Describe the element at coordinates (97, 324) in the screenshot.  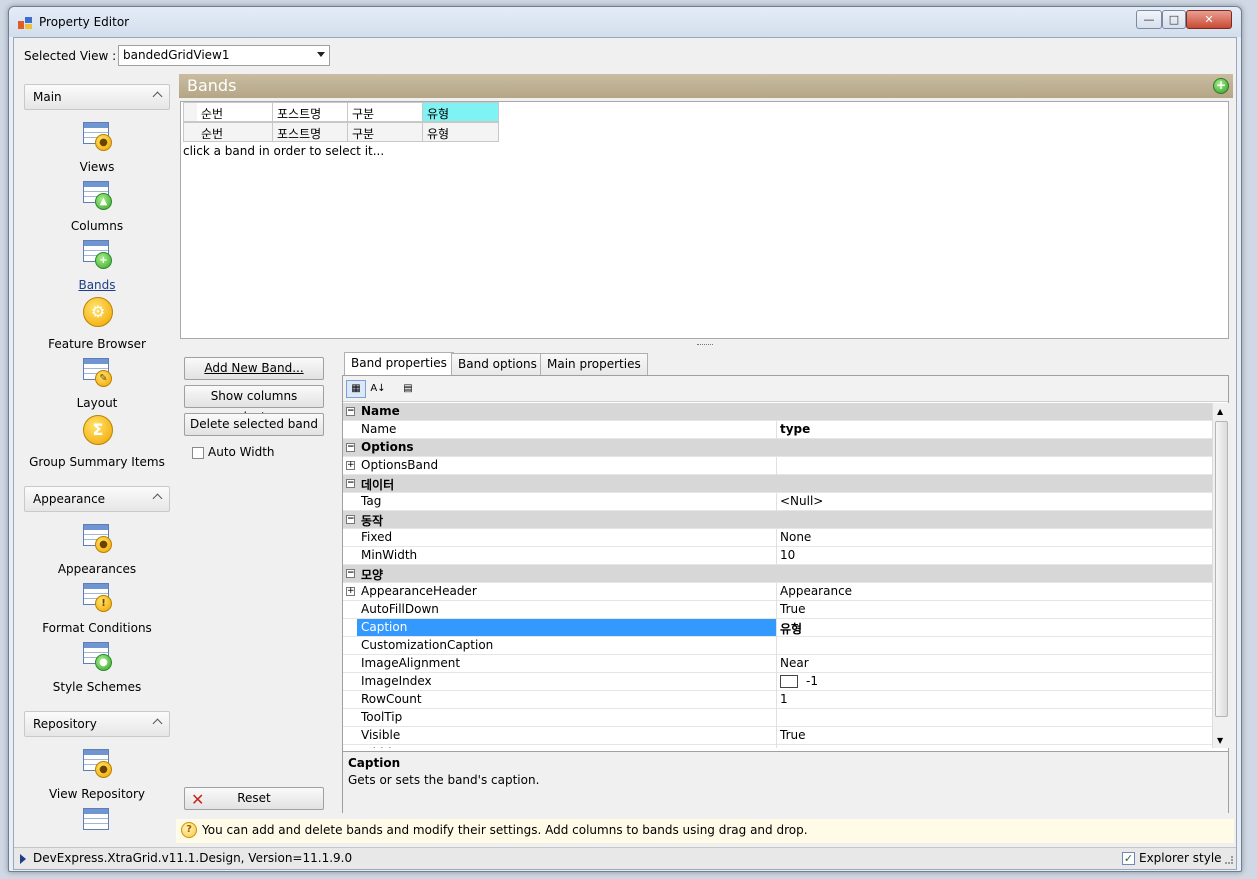
I see `nav-item-feature-browser: ⚙ Feature Browser` at that location.